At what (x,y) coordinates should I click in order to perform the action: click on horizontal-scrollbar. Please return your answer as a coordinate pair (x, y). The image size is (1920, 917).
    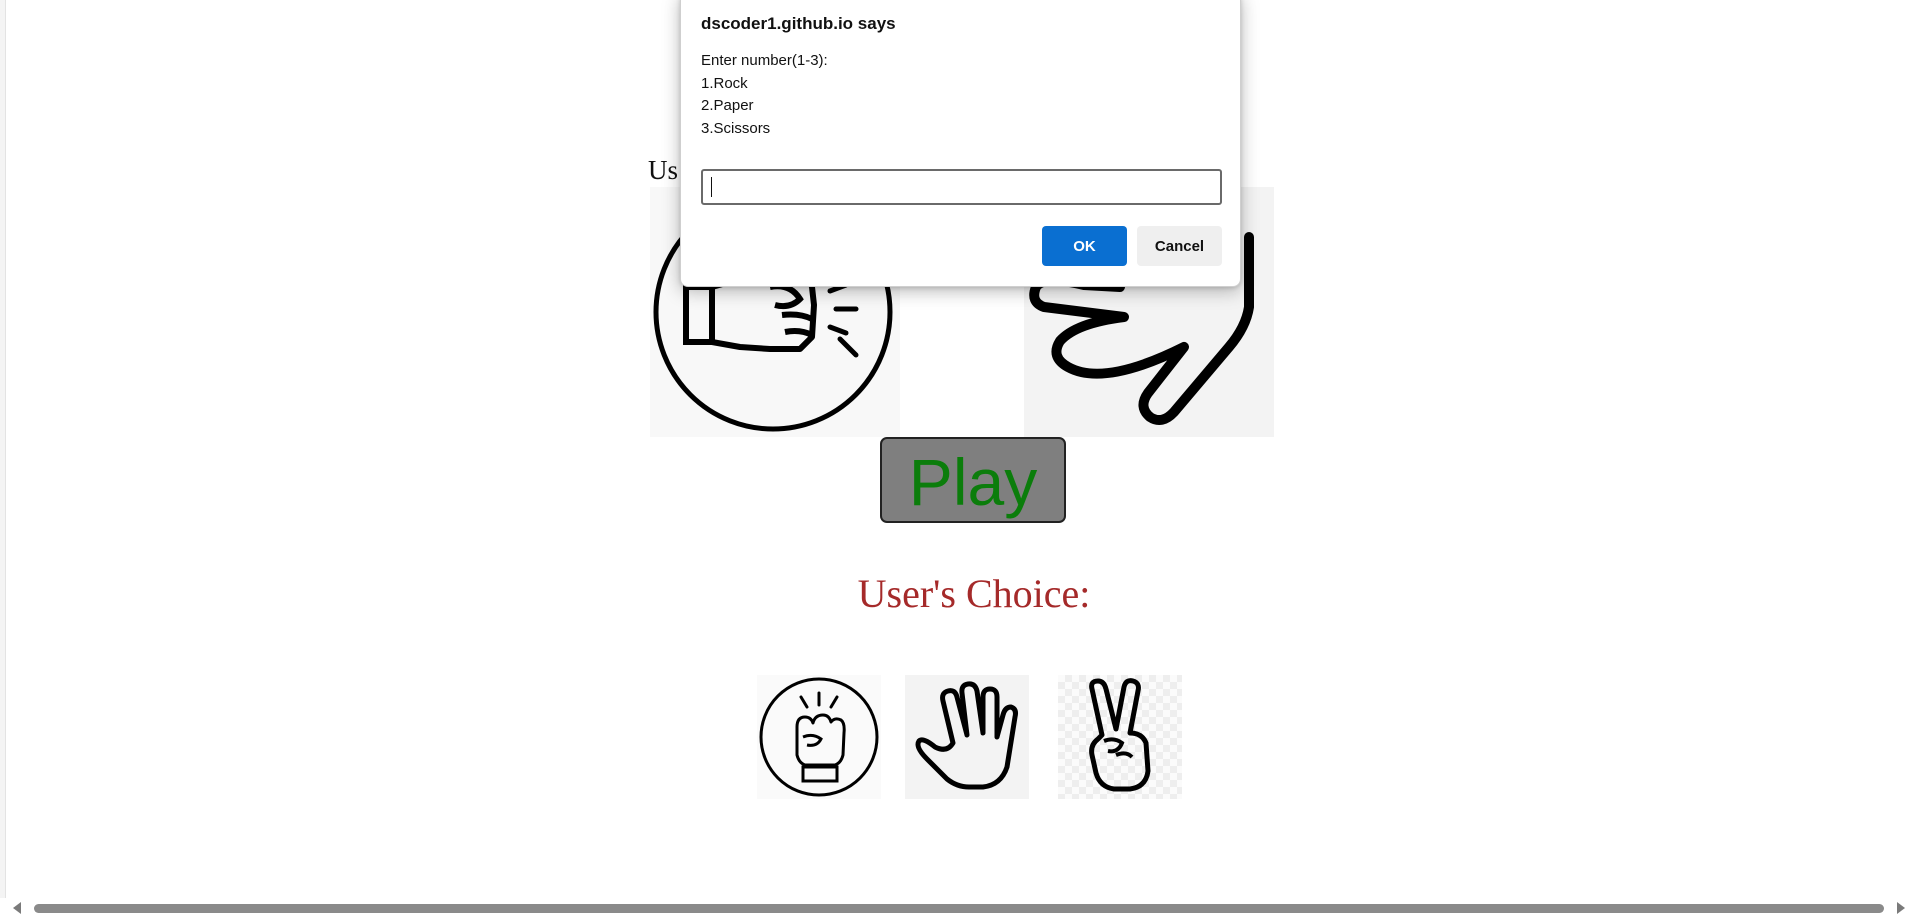
    Looking at the image, I should click on (960, 907).